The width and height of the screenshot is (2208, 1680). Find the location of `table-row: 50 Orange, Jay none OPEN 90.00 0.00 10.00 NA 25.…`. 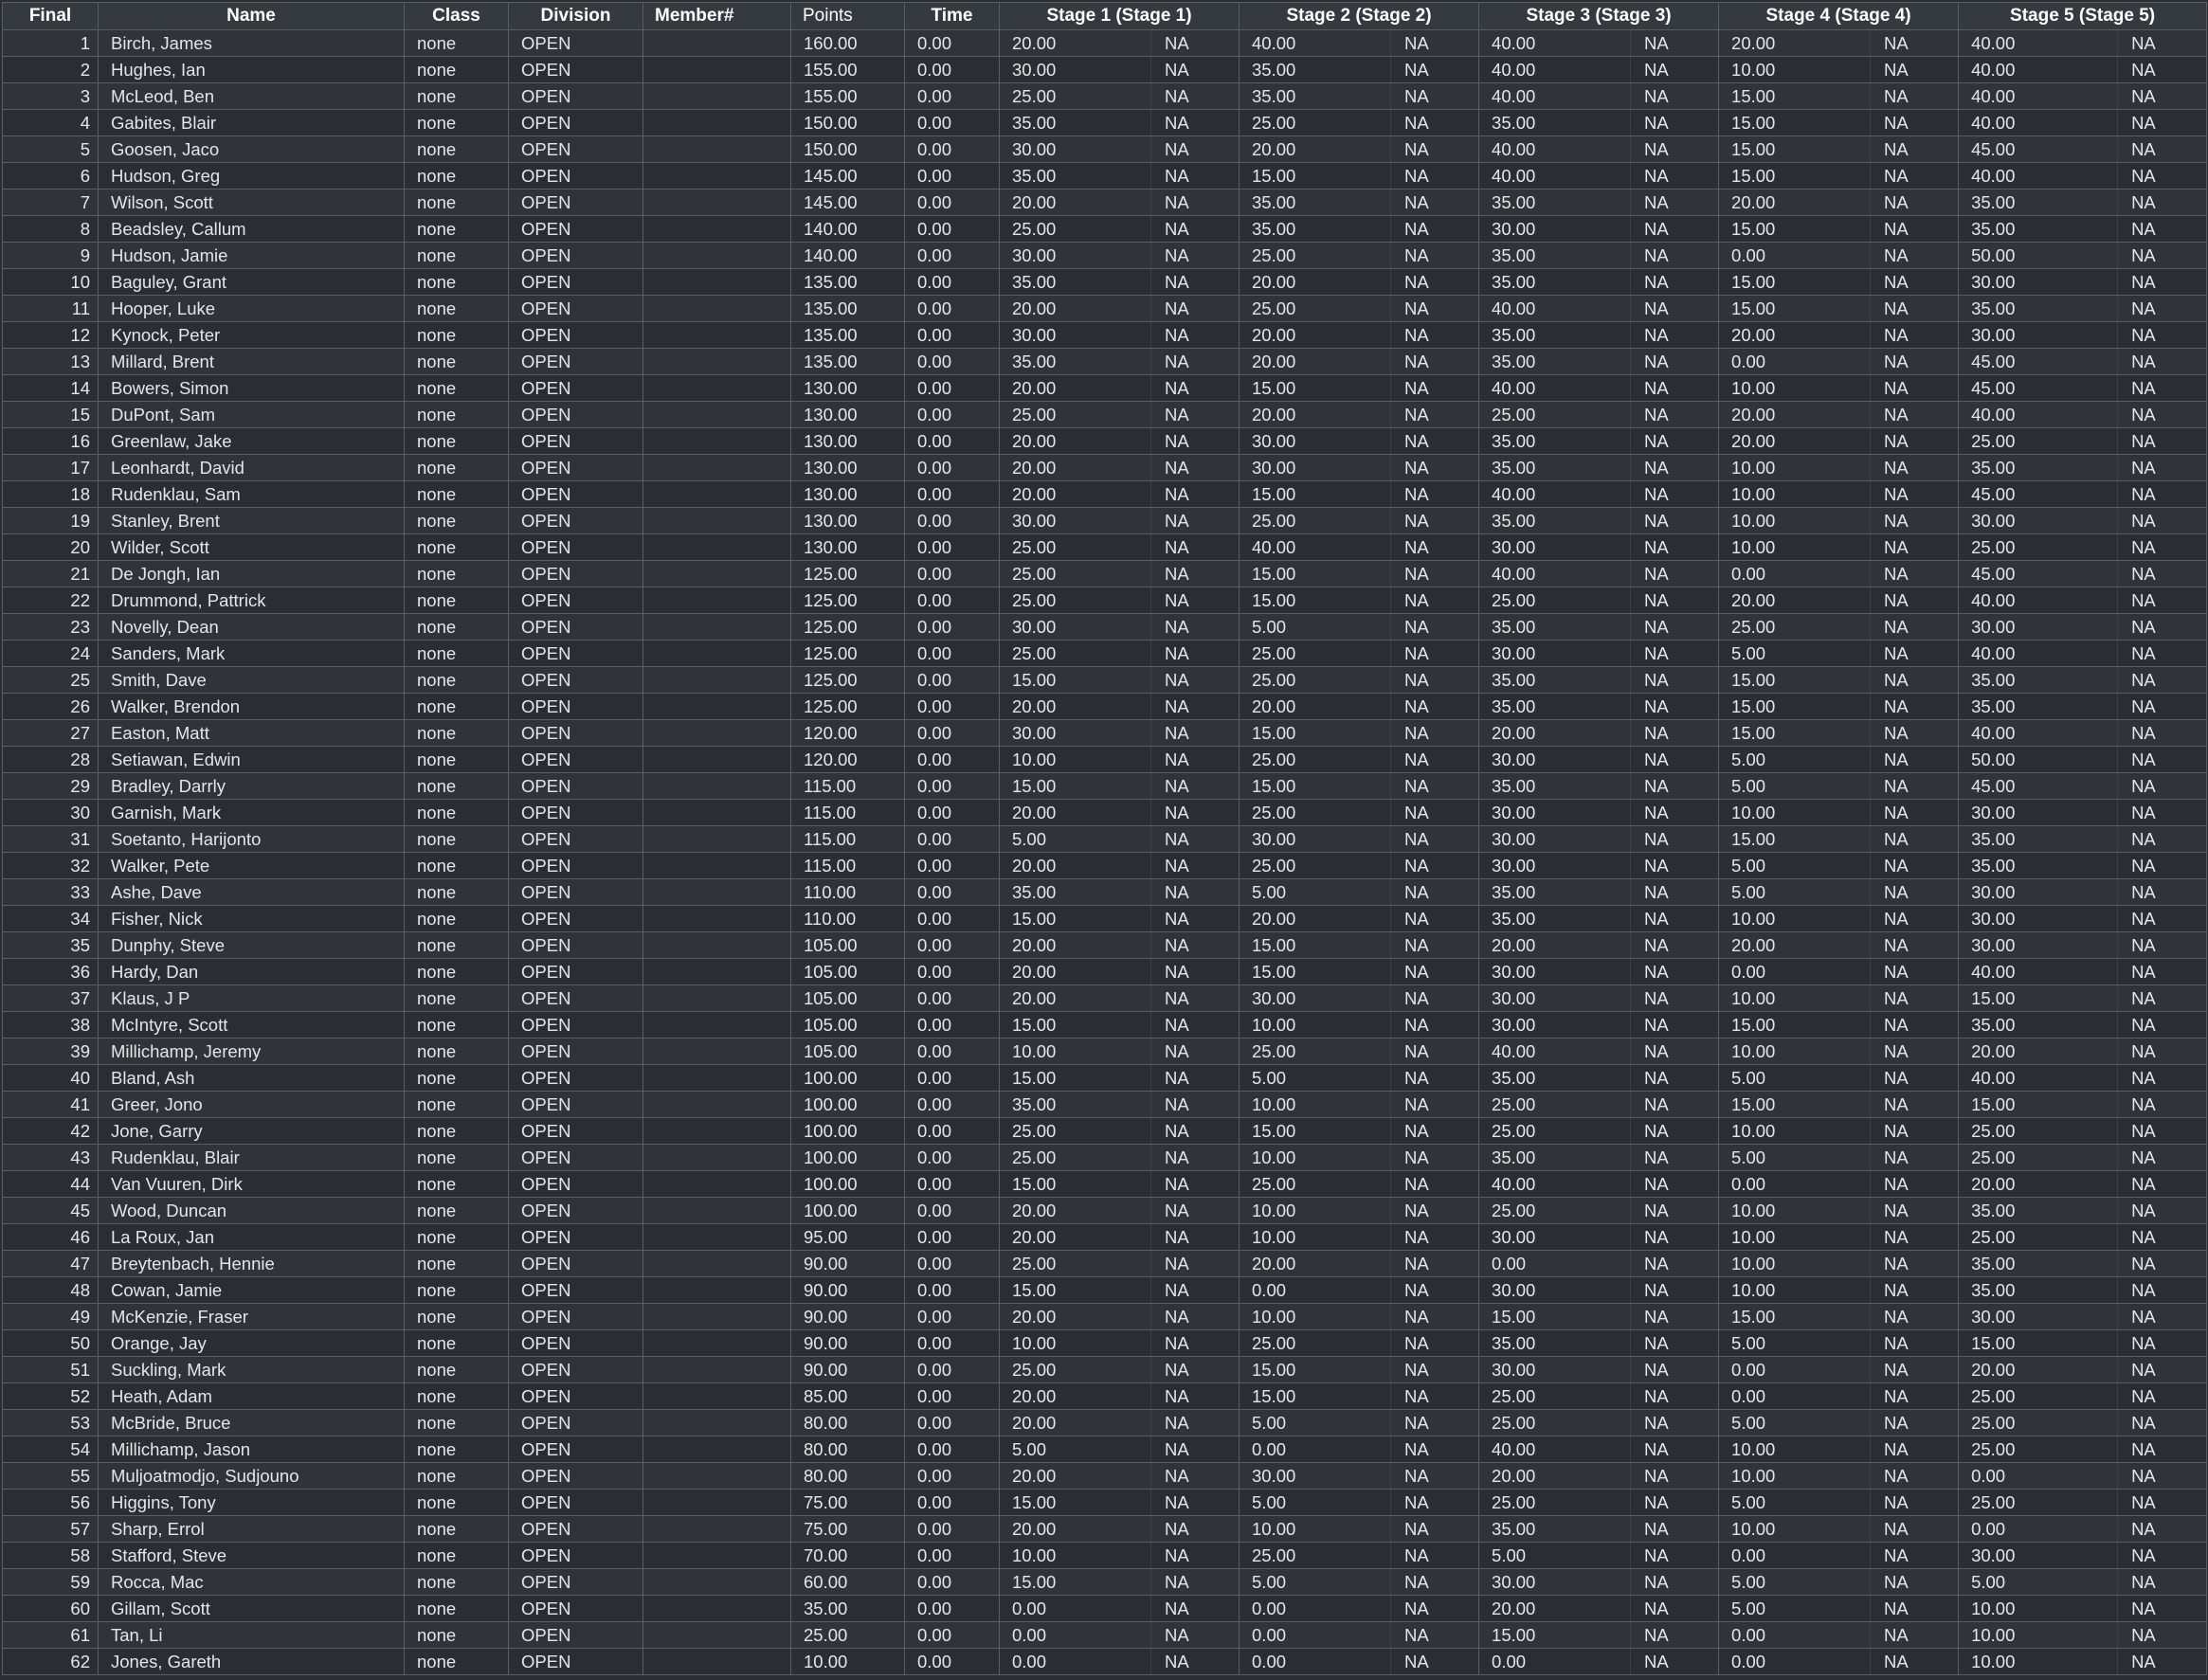

table-row: 50 Orange, Jay none OPEN 90.00 0.00 10.00 NA 25.… is located at coordinates (1105, 1343).